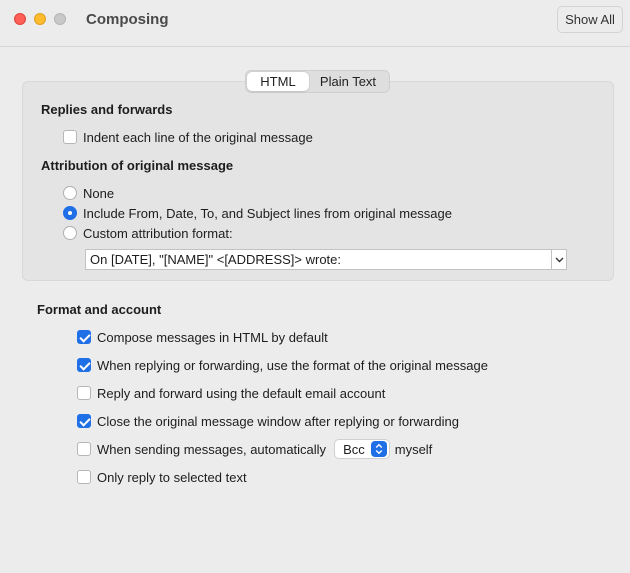 The height and width of the screenshot is (573, 630). Describe the element at coordinates (70, 213) in the screenshot. I see `attribution-radio-include` at that location.